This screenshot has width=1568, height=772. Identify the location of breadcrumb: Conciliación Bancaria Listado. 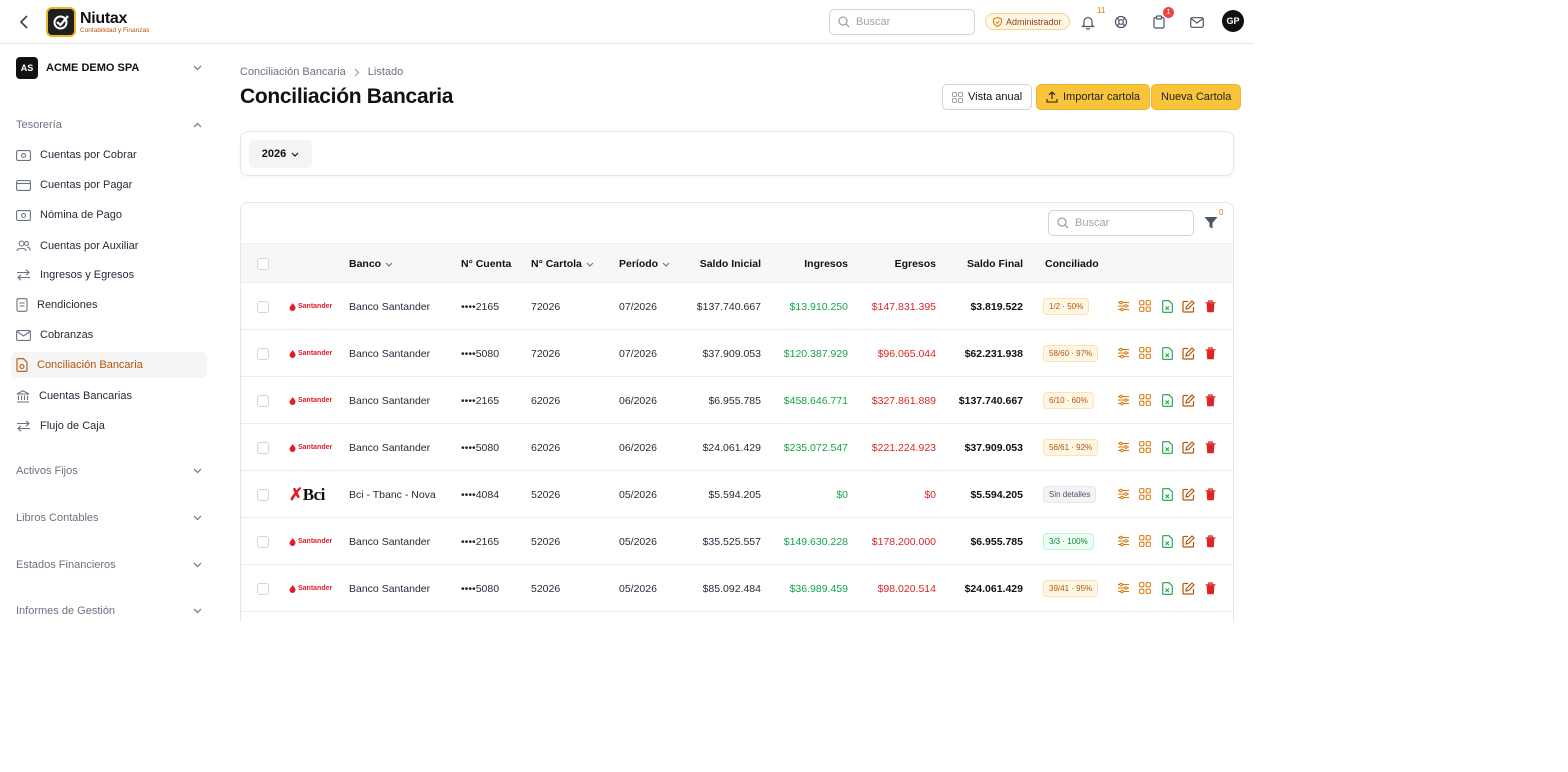
(321, 72).